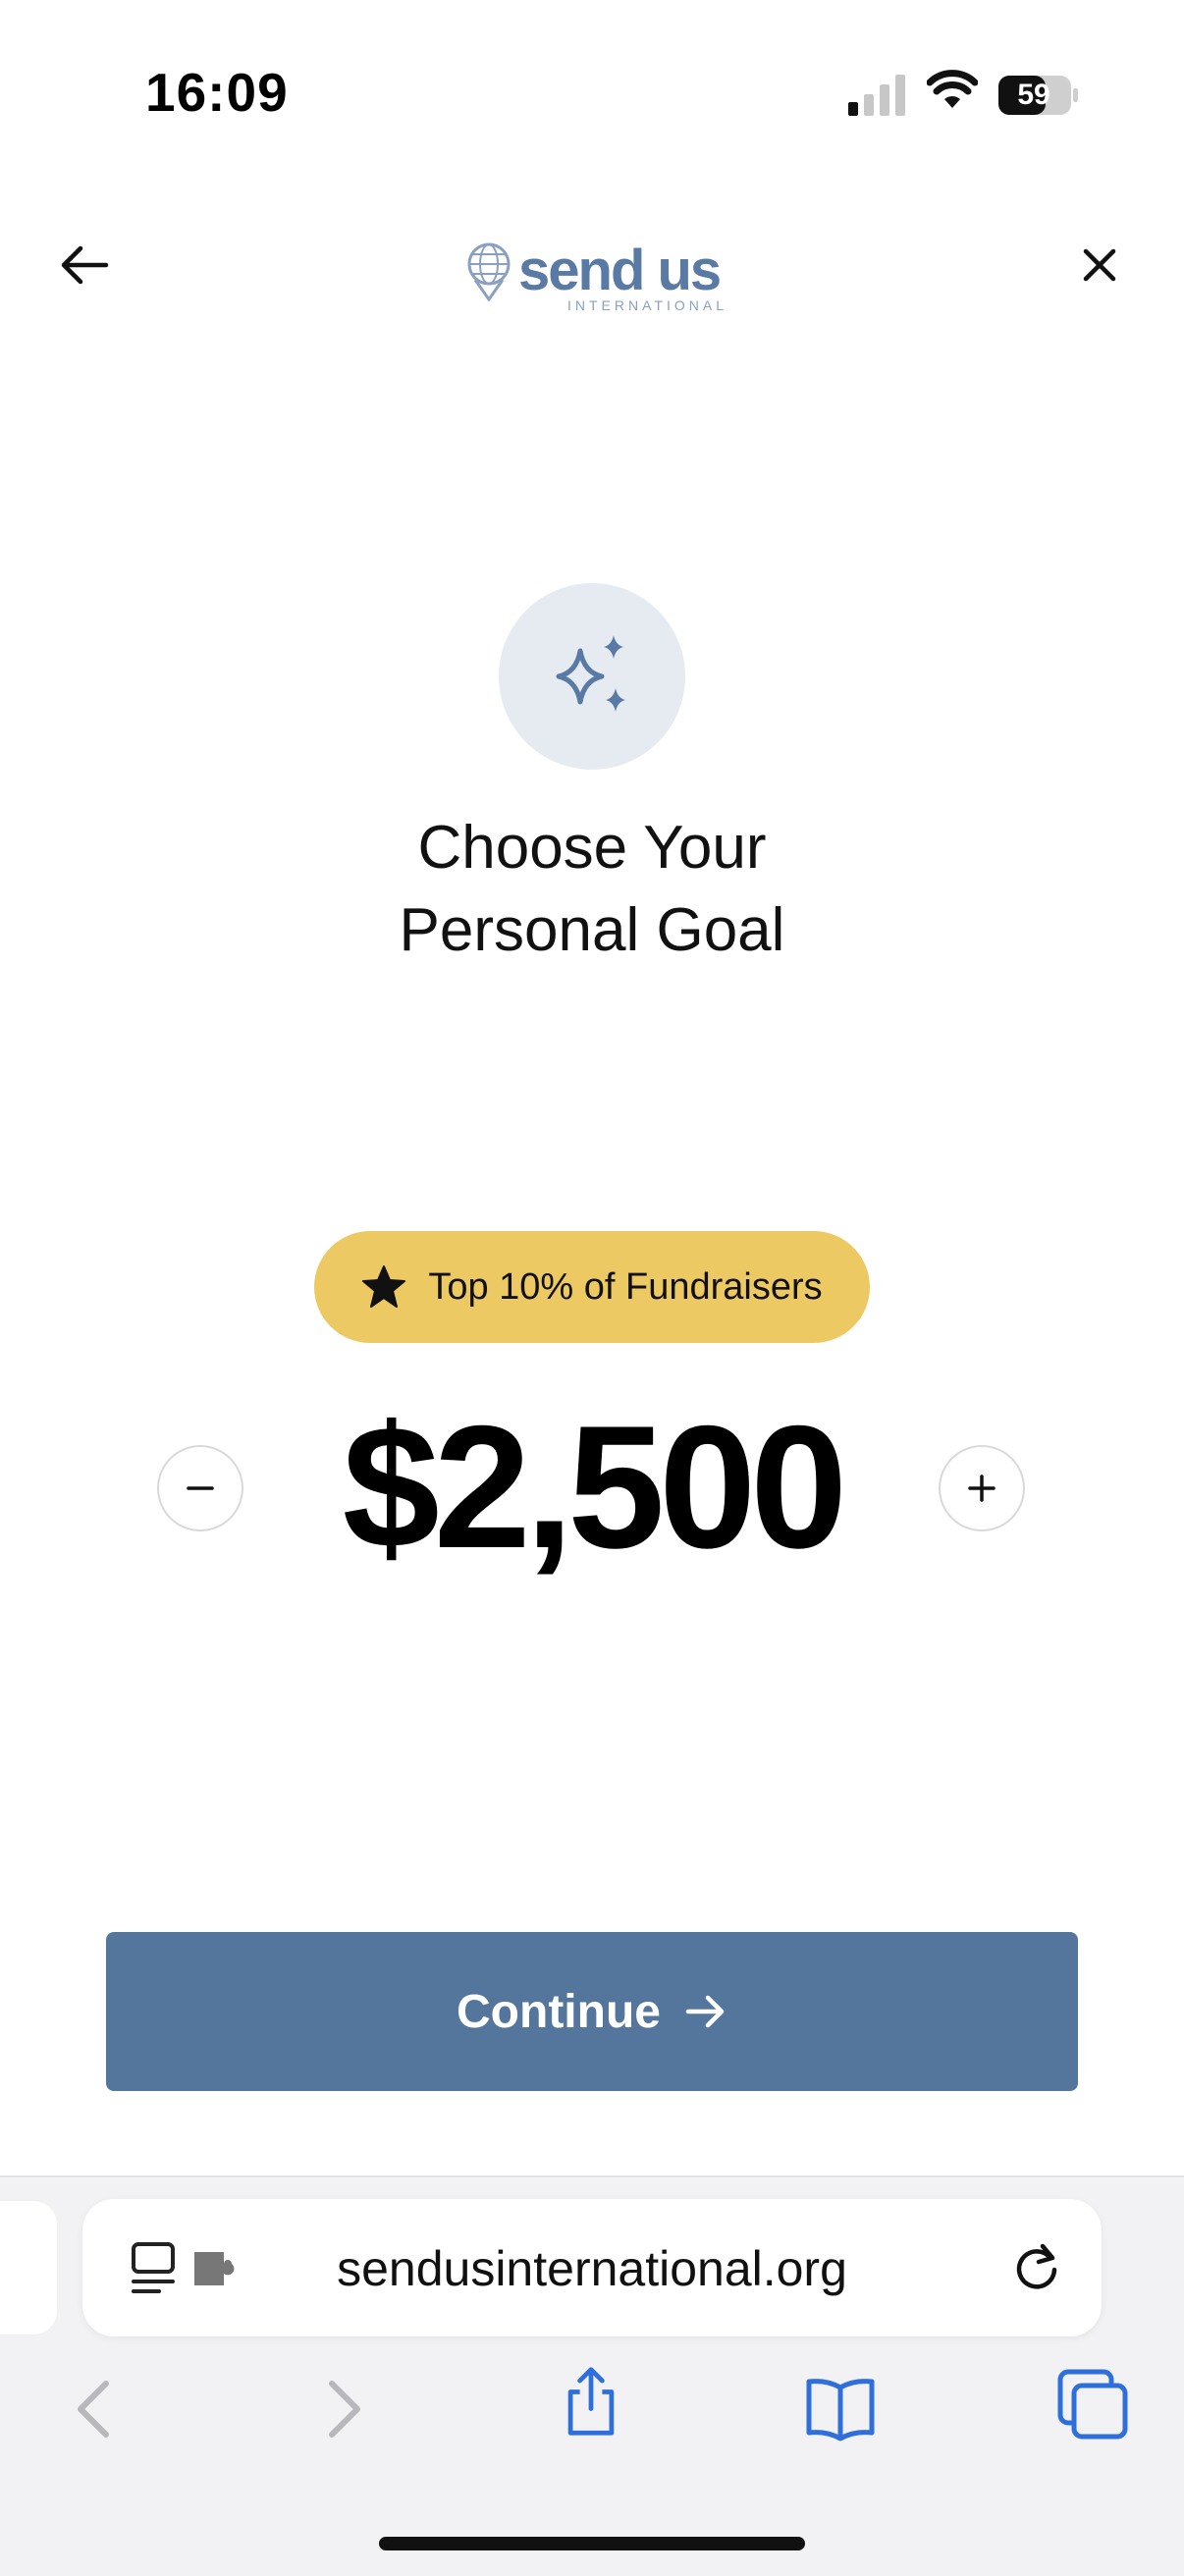  I want to click on cellular-signal-icon, so click(876, 95).